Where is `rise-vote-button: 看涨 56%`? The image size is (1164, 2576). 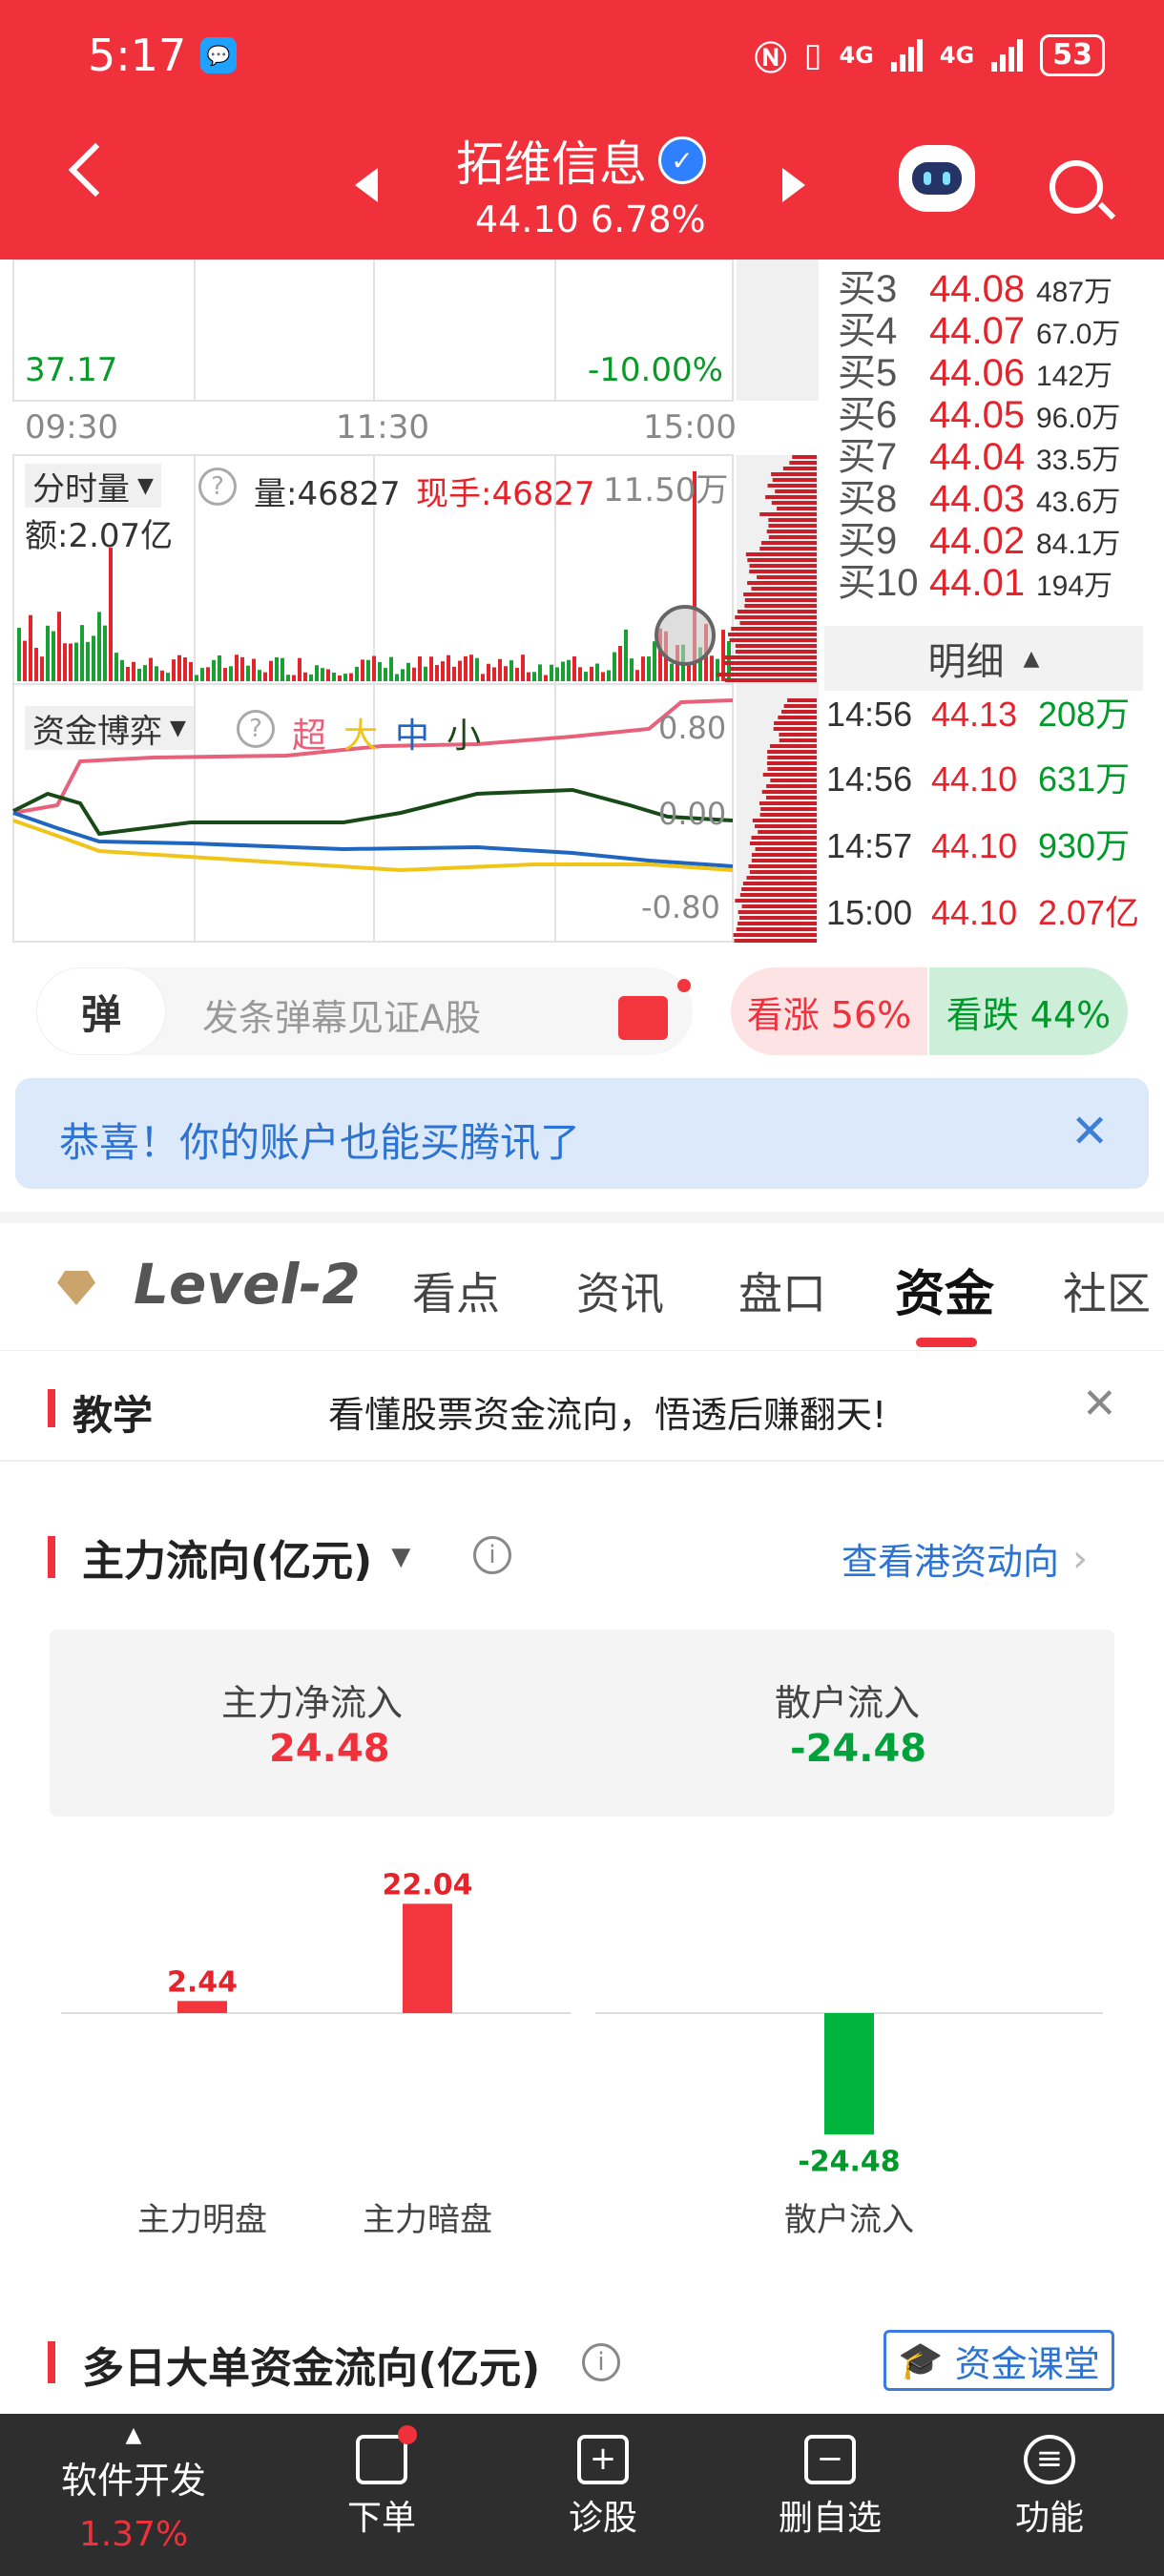 rise-vote-button: 看涨 56% is located at coordinates (829, 1011).